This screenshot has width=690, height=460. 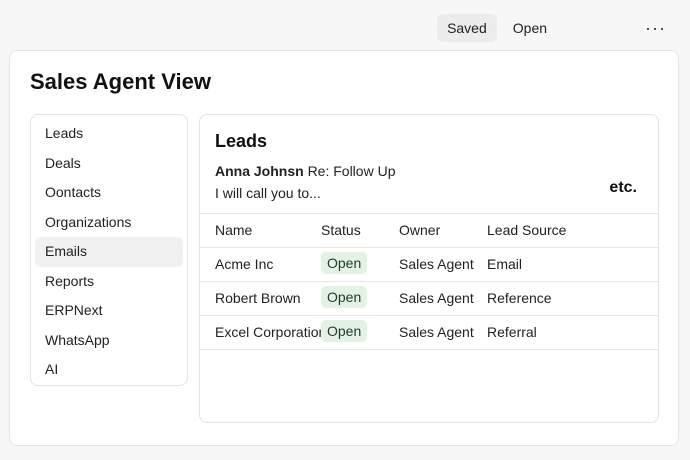 What do you see at coordinates (109, 370) in the screenshot?
I see `sidebar-item-ai: AI` at bounding box center [109, 370].